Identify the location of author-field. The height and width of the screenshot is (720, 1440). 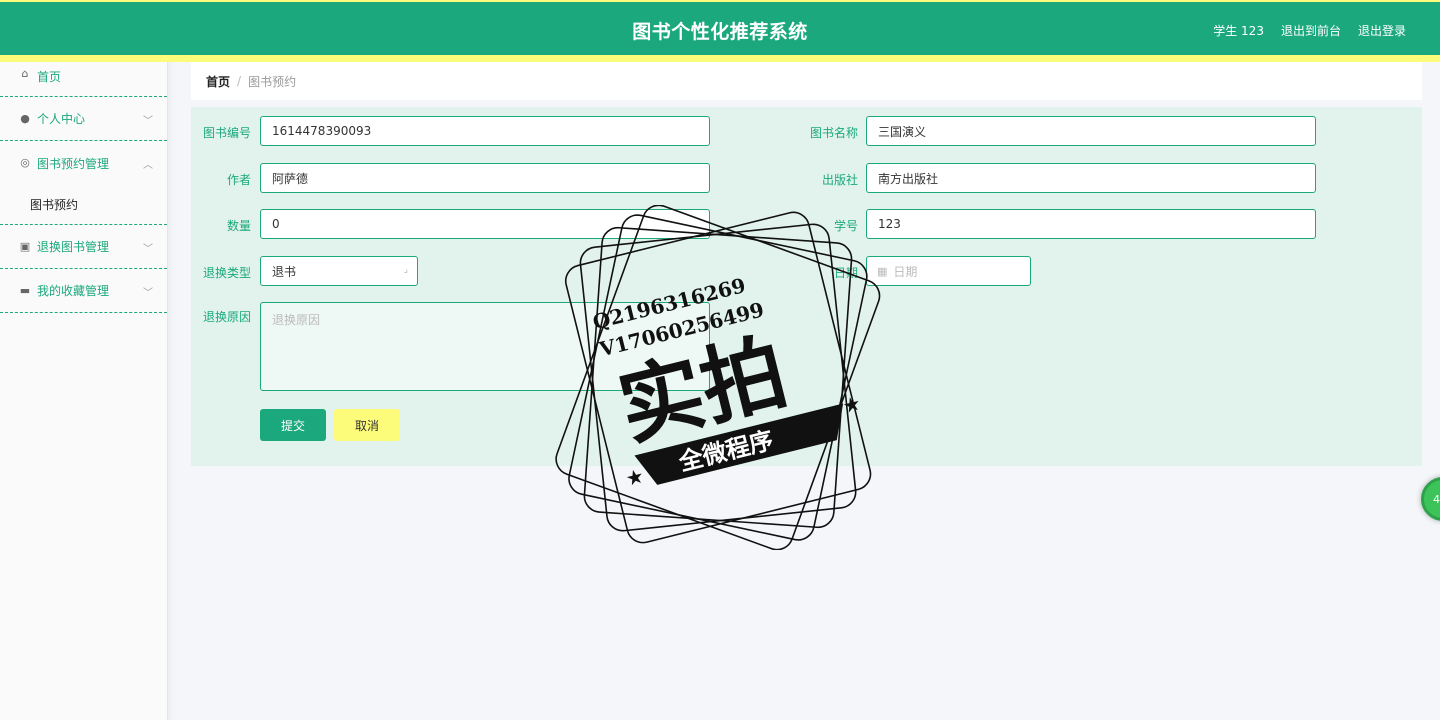
(485, 178).